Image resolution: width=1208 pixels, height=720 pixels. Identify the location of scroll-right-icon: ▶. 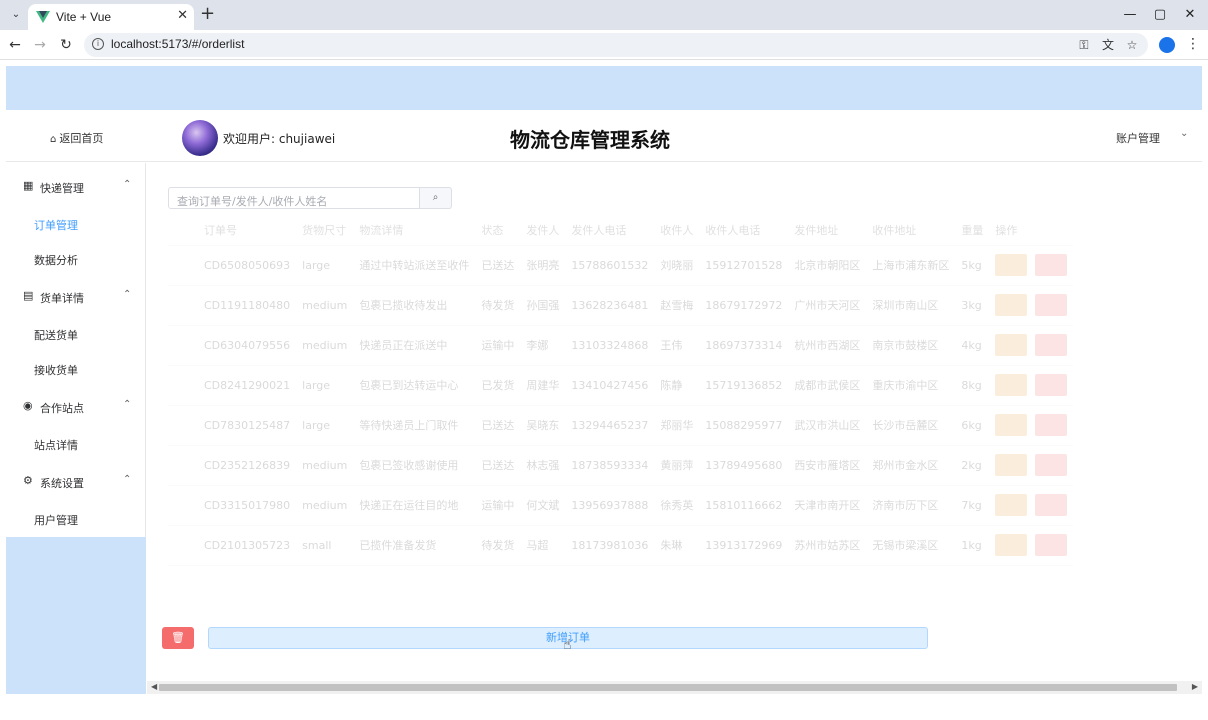
(1195, 686).